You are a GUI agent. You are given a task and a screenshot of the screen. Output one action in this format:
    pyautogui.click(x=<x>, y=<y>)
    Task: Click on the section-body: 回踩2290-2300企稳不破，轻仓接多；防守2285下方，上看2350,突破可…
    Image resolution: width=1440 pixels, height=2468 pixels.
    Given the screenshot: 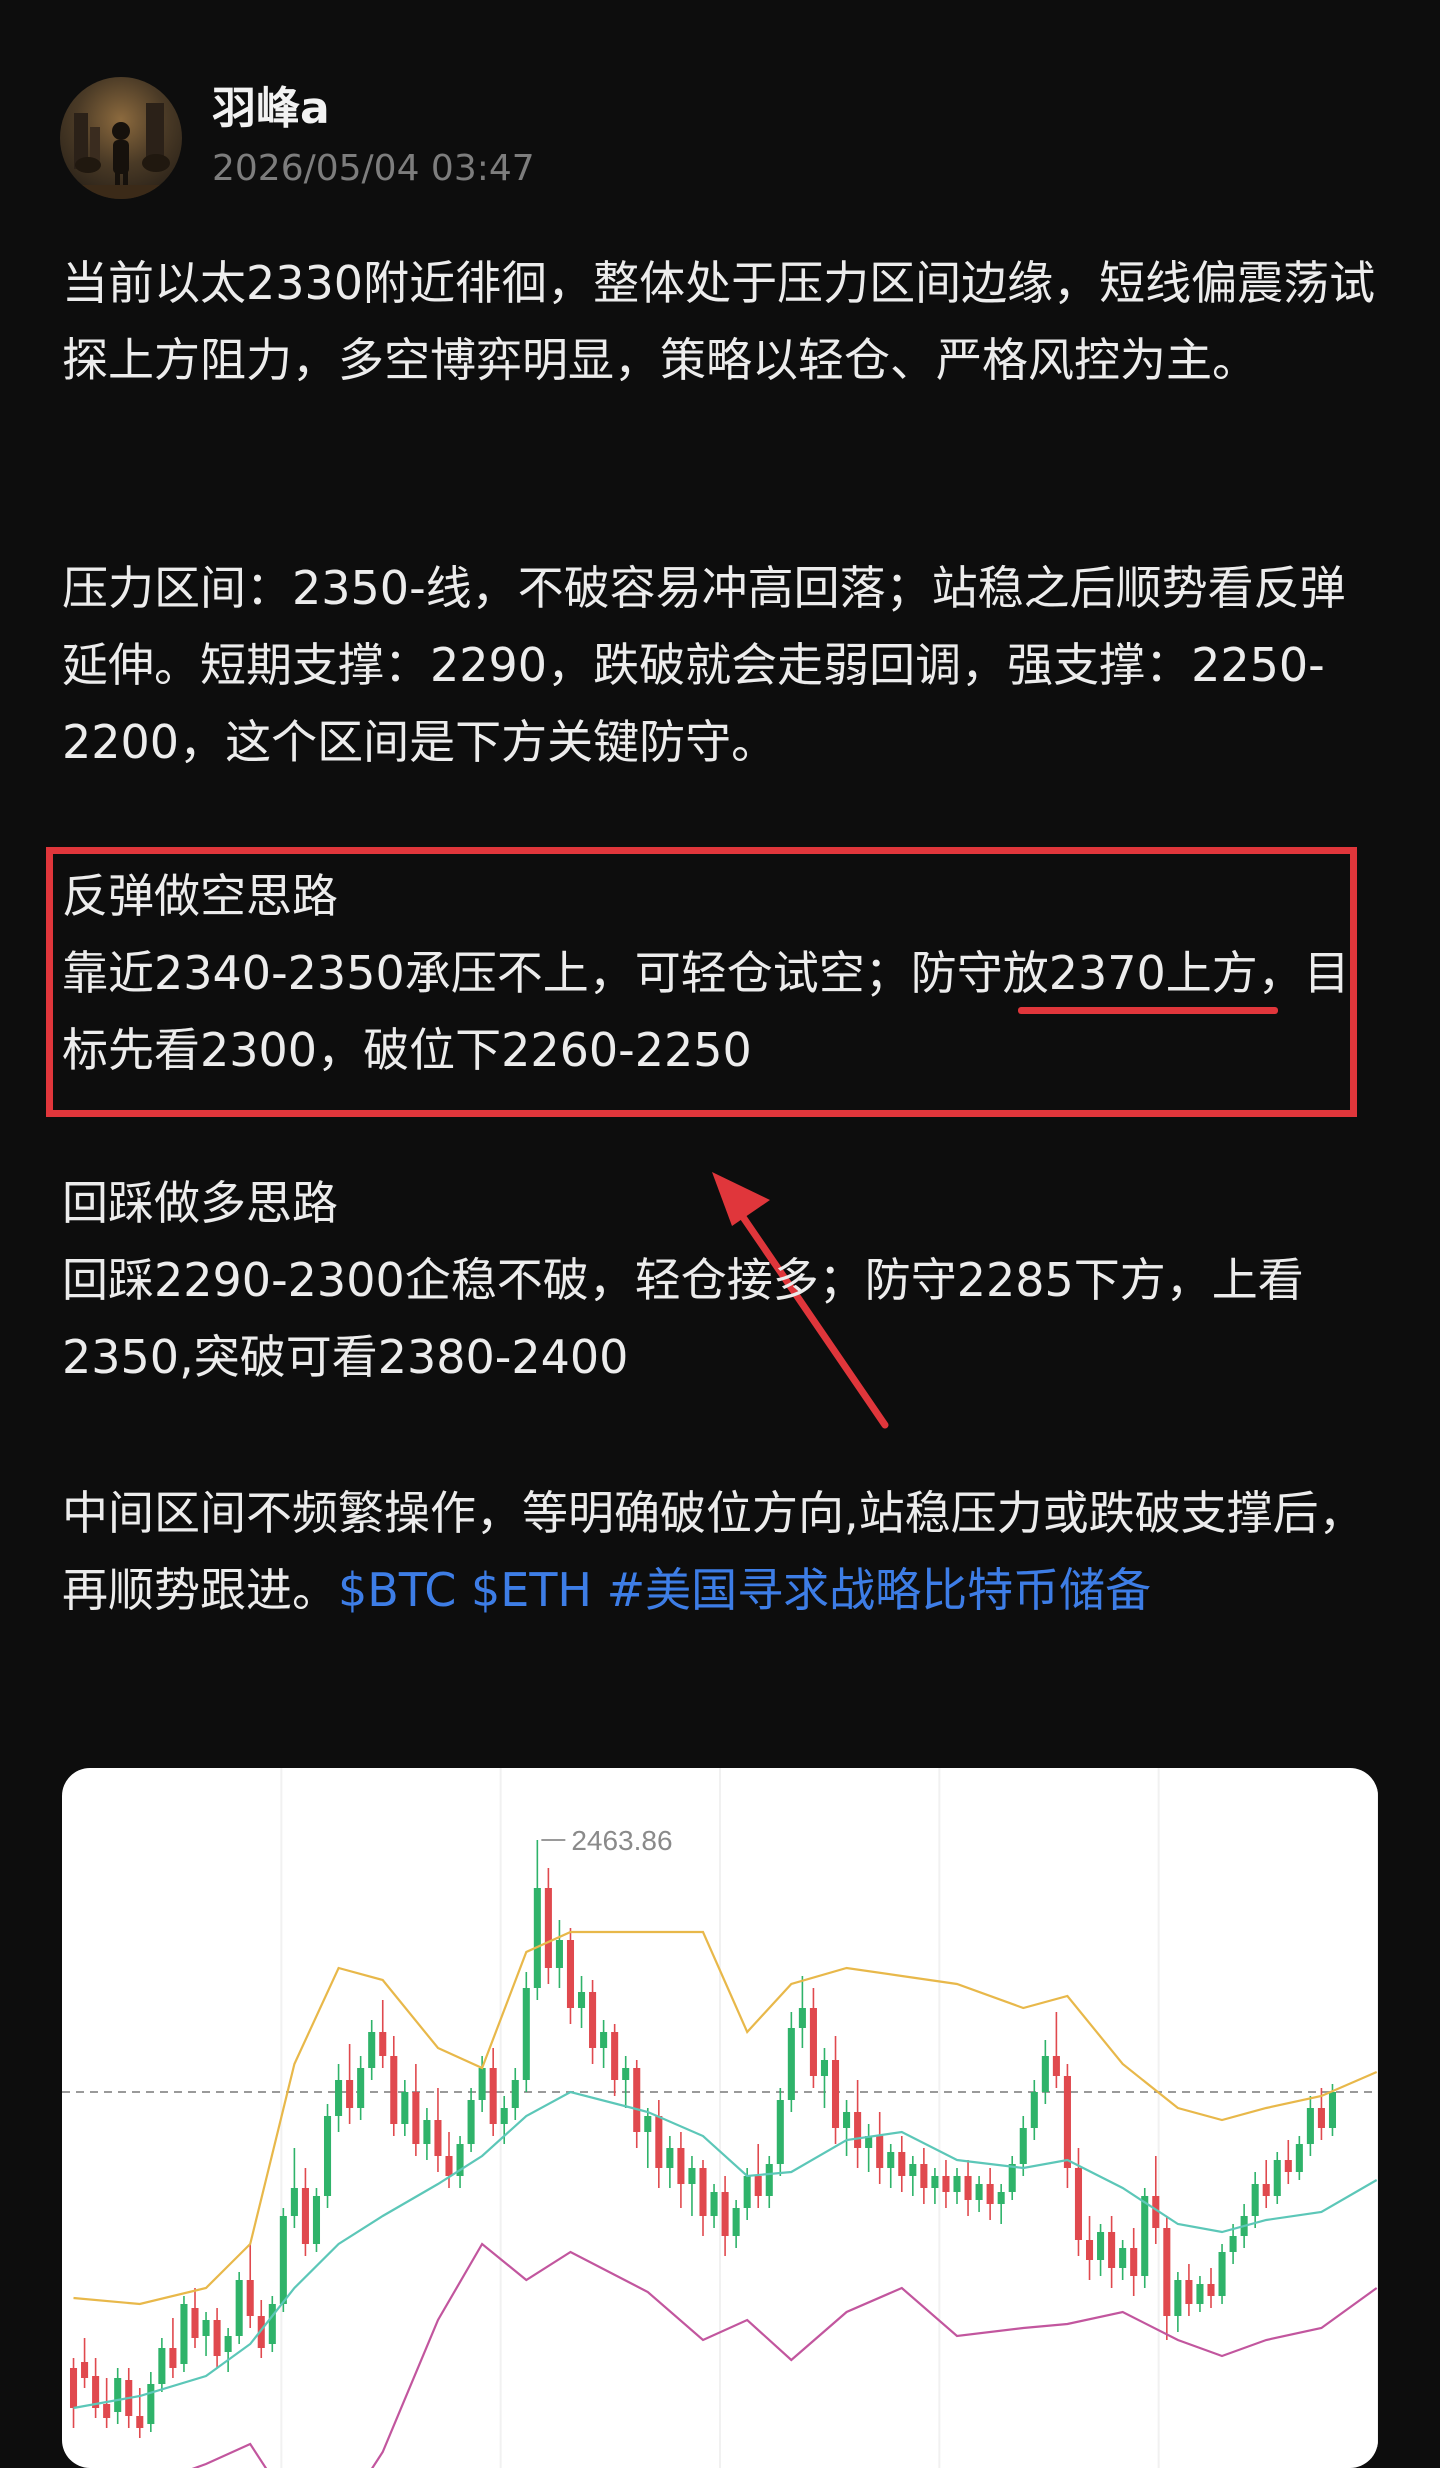 What is the action you would take?
    pyautogui.click(x=683, y=1318)
    